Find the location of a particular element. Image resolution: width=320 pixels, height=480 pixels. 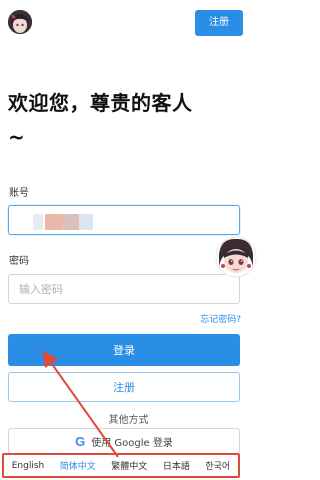

other-methods-label: 其他方式 is located at coordinates (128, 420).